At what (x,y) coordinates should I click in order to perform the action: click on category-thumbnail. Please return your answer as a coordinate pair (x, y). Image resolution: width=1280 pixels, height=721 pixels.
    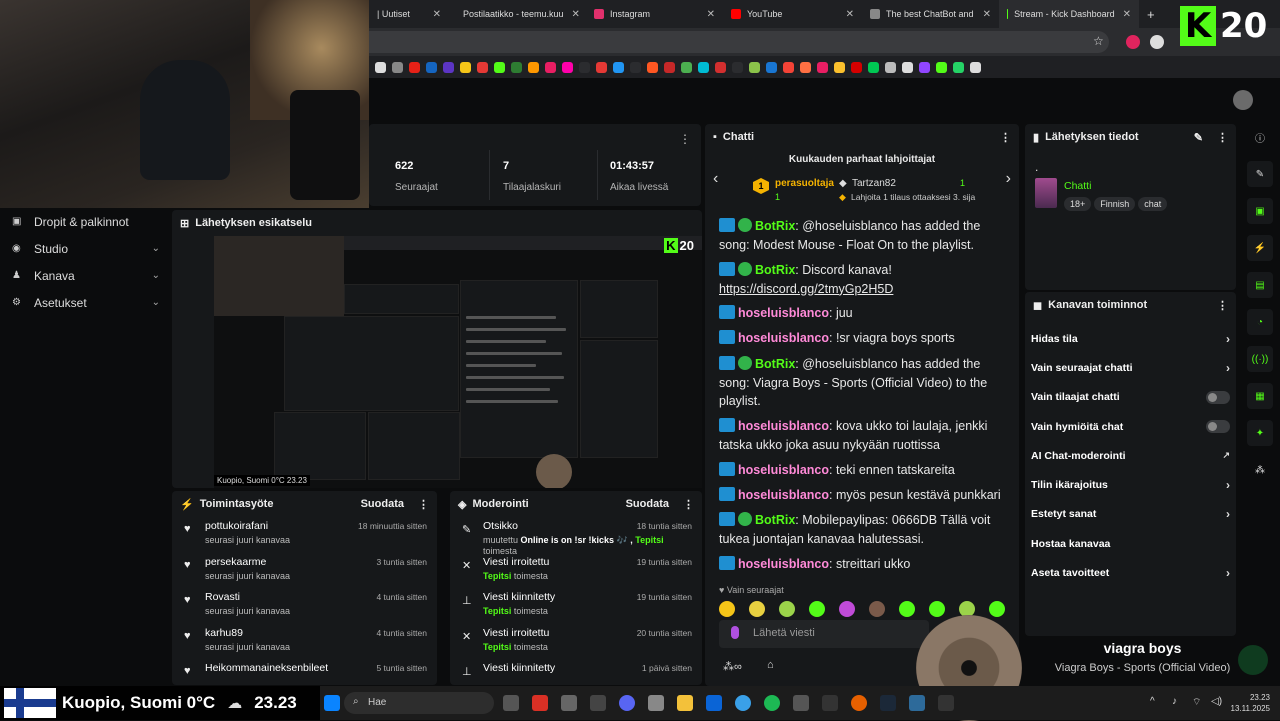
    Looking at the image, I should click on (1046, 193).